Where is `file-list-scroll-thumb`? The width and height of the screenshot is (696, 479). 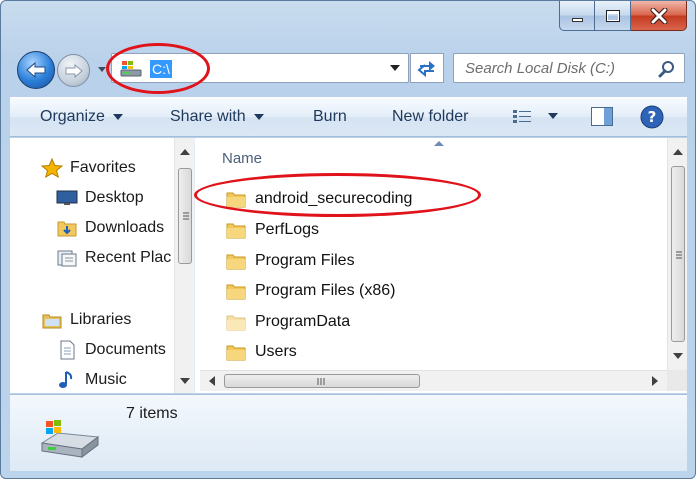 file-list-scroll-thumb is located at coordinates (678, 254).